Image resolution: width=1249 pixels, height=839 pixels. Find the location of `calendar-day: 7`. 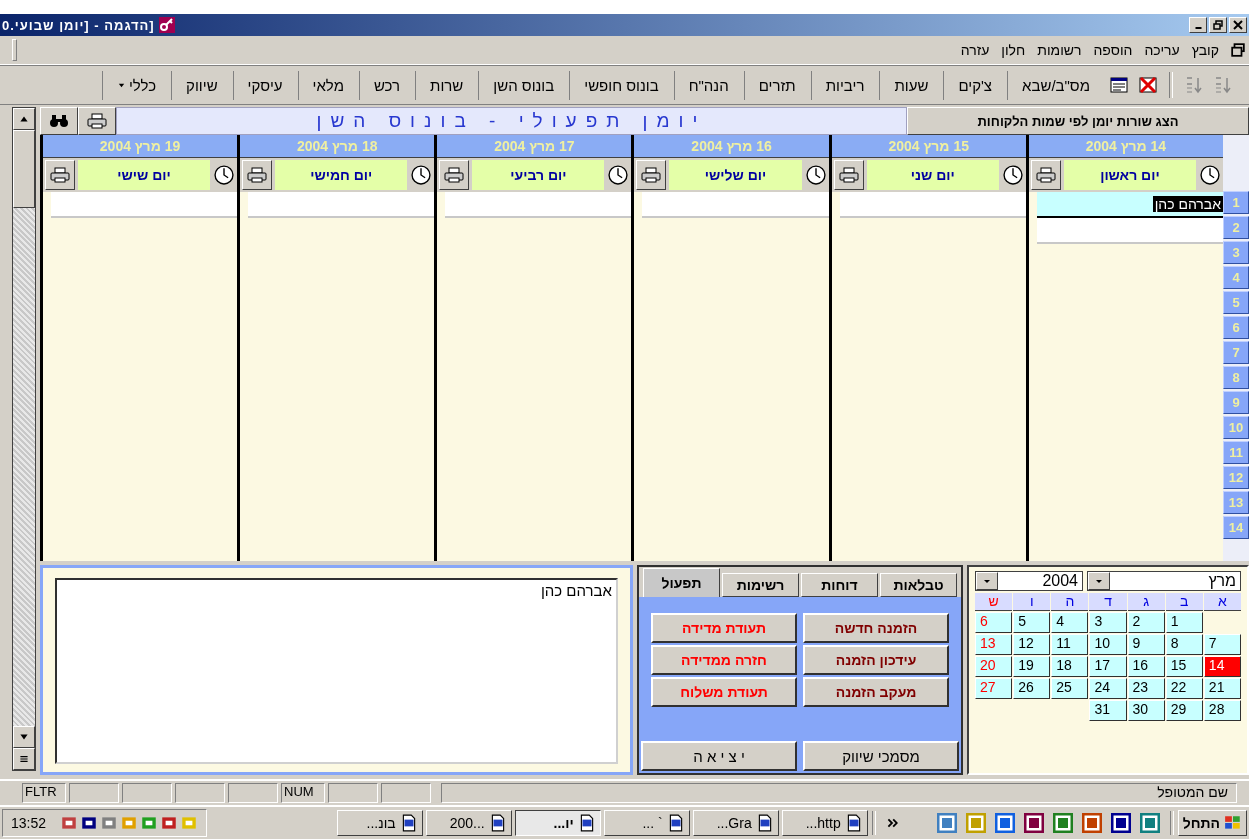

calendar-day: 7 is located at coordinates (1222, 644).